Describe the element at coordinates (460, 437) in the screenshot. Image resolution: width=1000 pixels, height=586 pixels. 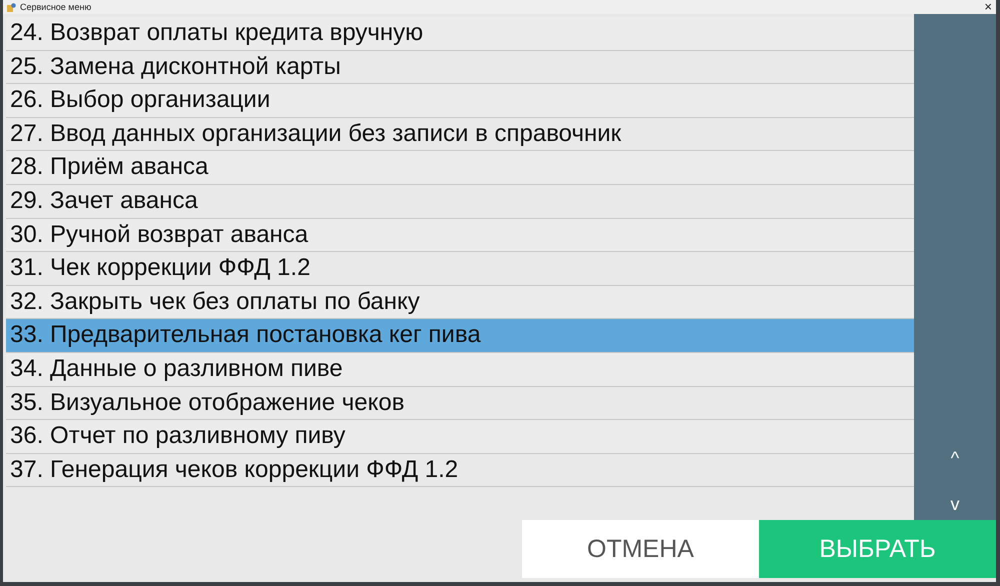
I see `menu-item: 36. Отчет по разливному пиву` at that location.